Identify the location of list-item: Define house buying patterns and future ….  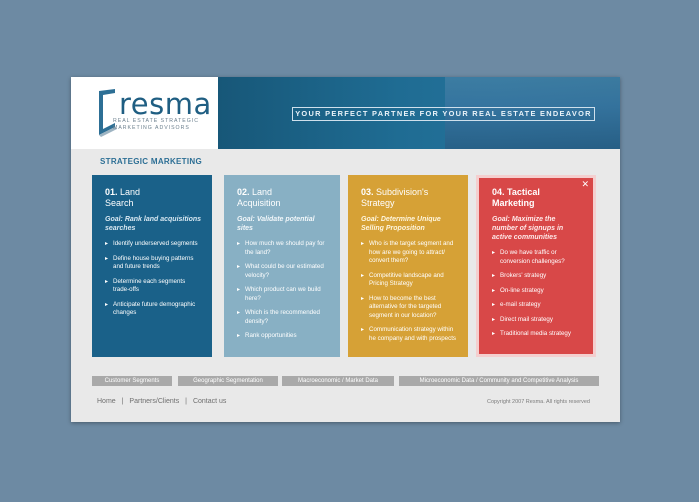
(153, 263).